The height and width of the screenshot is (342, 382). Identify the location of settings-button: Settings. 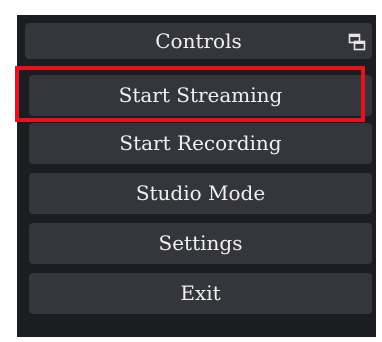
(200, 243).